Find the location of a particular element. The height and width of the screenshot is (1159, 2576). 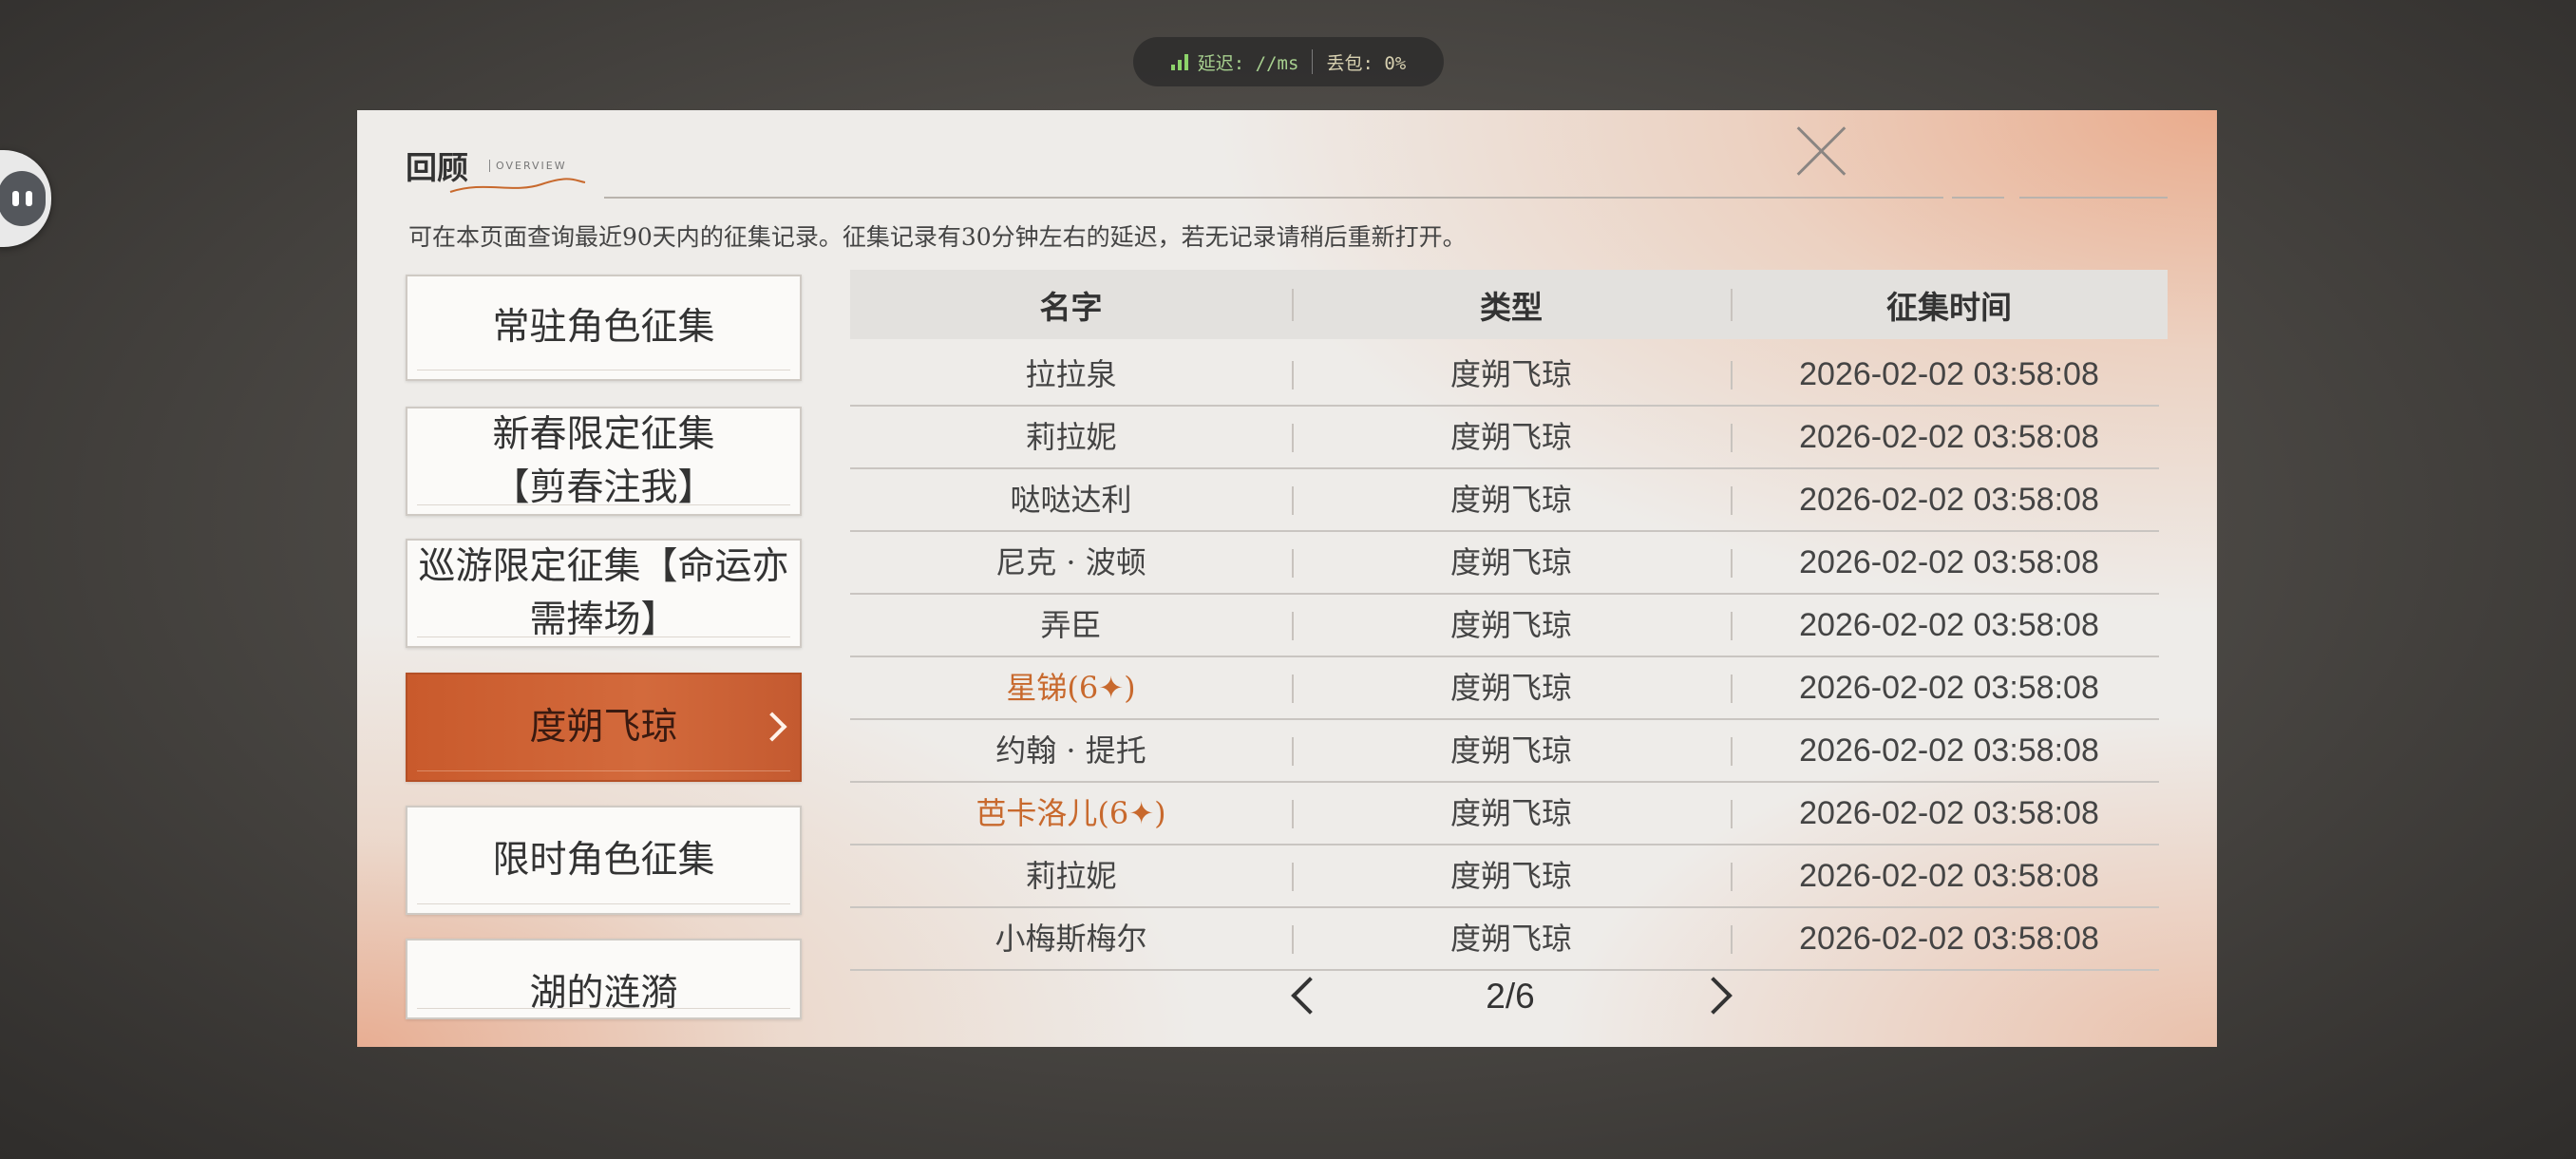

table-row: 尼克 · 波顿 度朔飞琼 2026-02-02 03:58:08 is located at coordinates (1504, 563).